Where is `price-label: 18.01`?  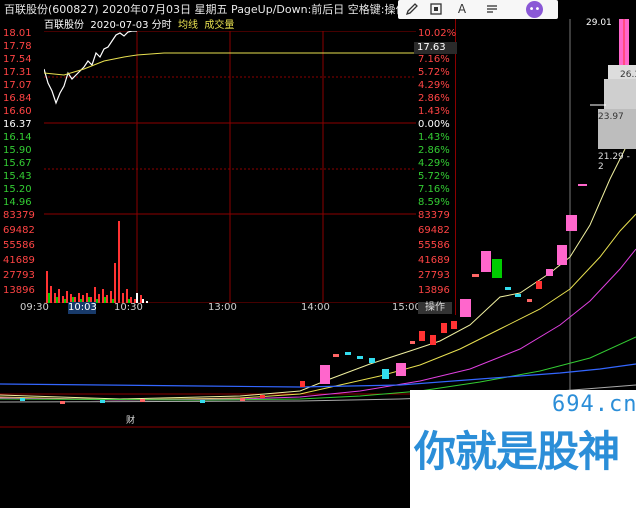 price-label: 18.01 is located at coordinates (17, 33).